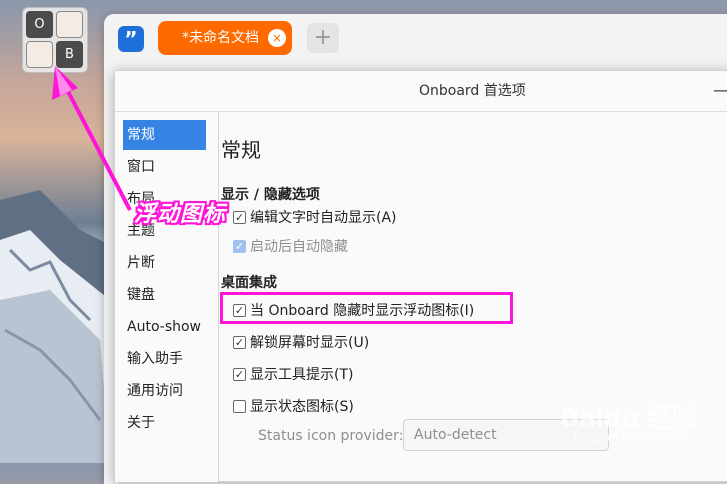 The height and width of the screenshot is (484, 727). I want to click on sidebar-item-auto-show: Auto-show, so click(164, 327).